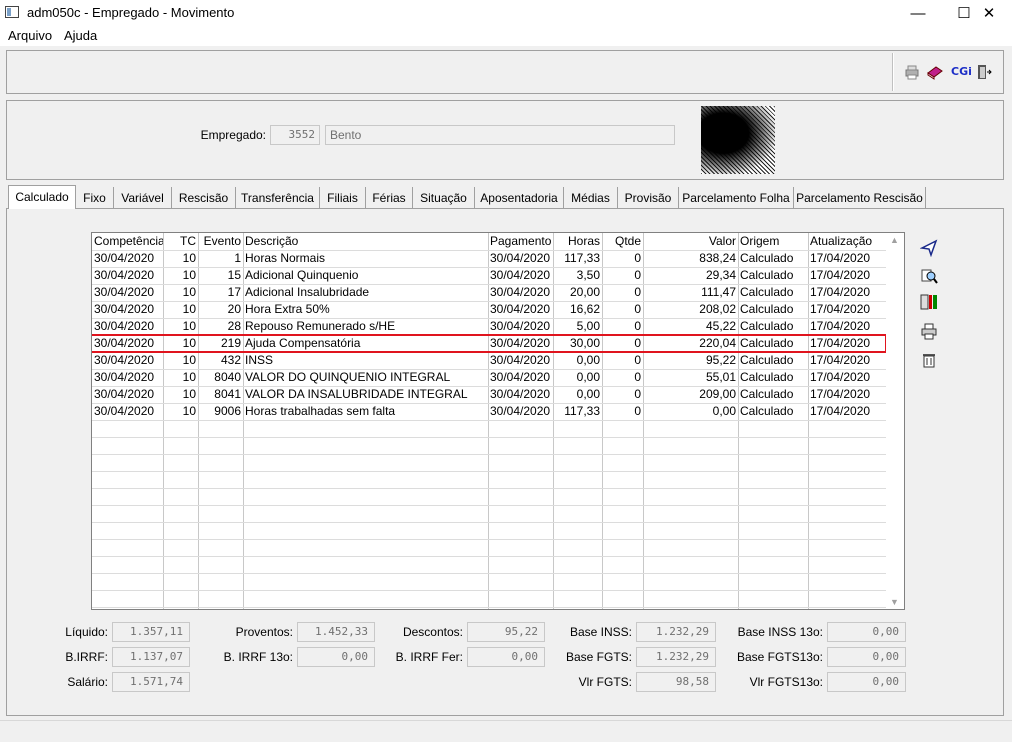 The width and height of the screenshot is (1012, 742). I want to click on row-highlight, so click(489, 343).